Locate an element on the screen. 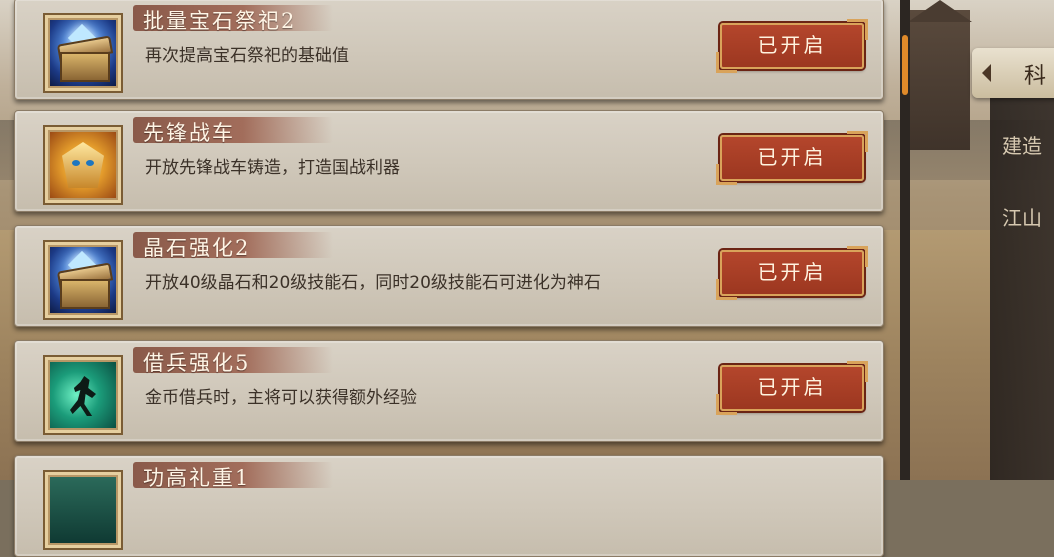 The height and width of the screenshot is (557, 1054). reward-icon is located at coordinates (83, 510).